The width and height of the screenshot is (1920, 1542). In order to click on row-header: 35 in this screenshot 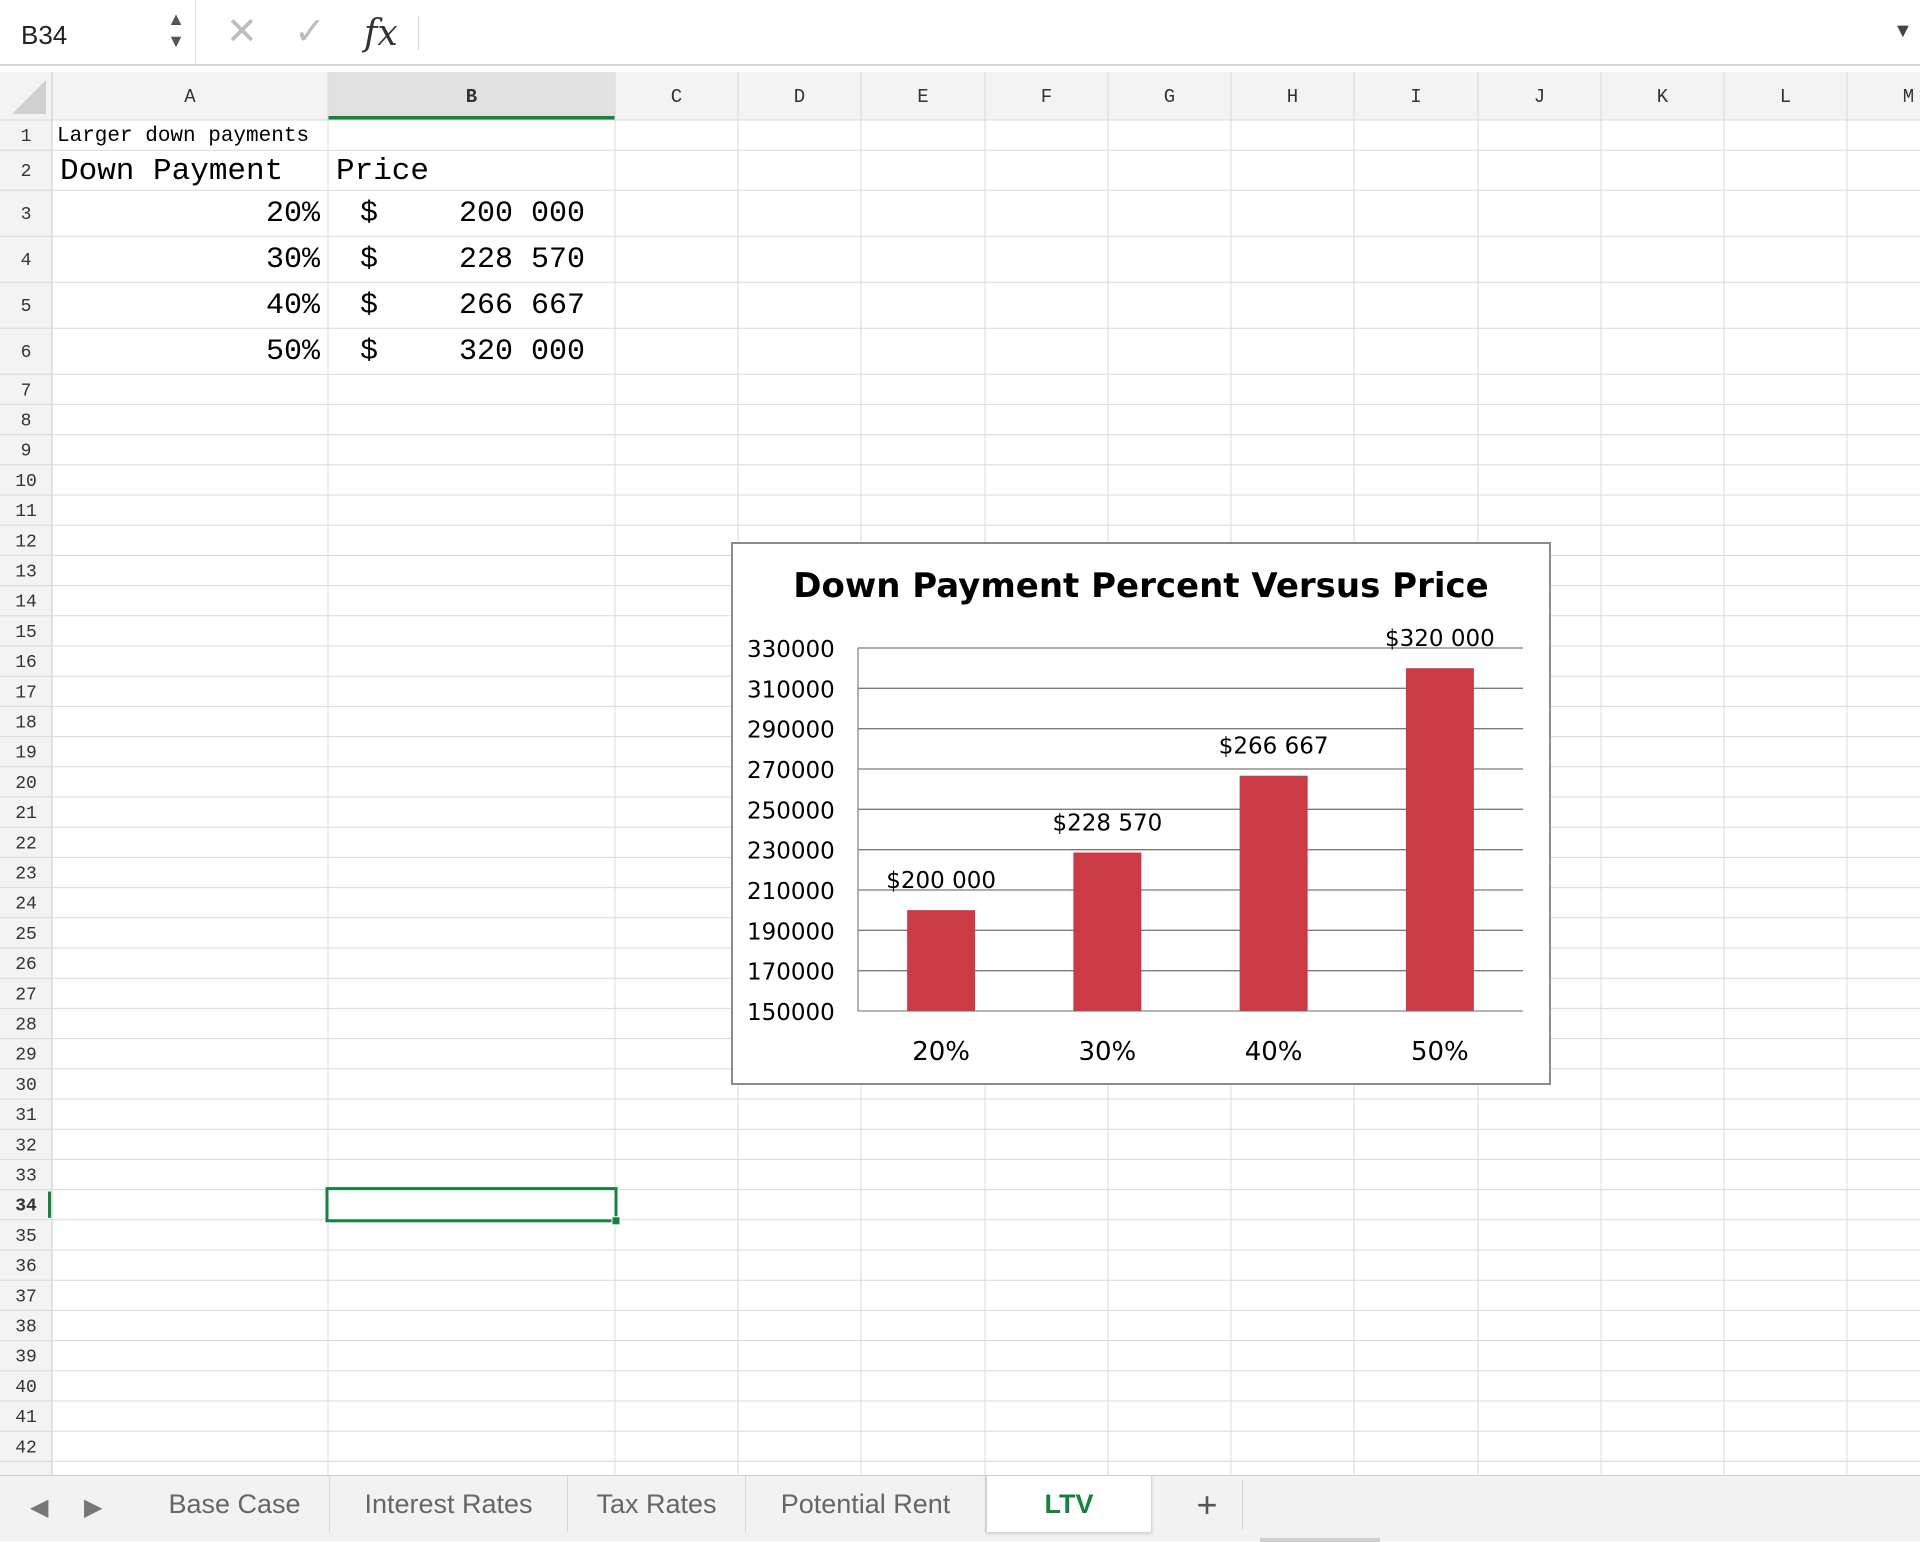, I will do `click(26, 1237)`.